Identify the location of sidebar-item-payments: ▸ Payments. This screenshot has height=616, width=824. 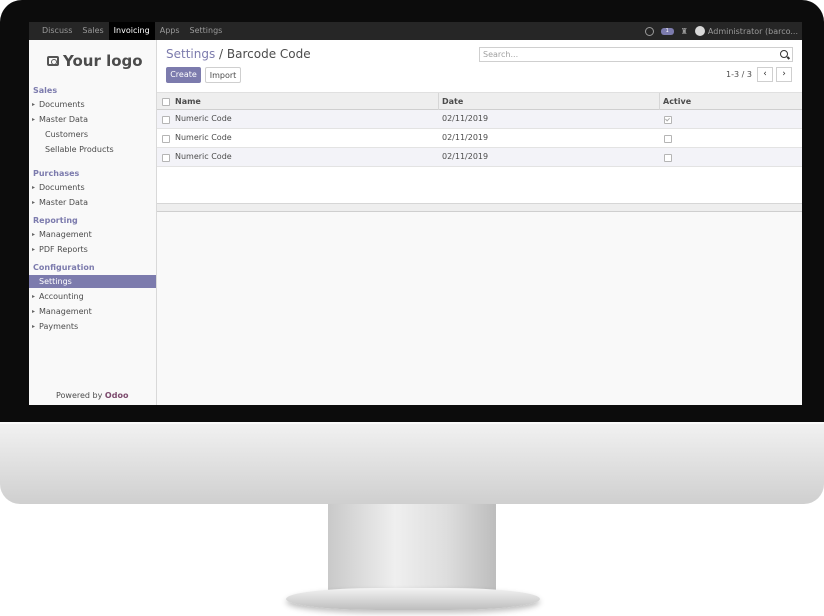
(92, 326).